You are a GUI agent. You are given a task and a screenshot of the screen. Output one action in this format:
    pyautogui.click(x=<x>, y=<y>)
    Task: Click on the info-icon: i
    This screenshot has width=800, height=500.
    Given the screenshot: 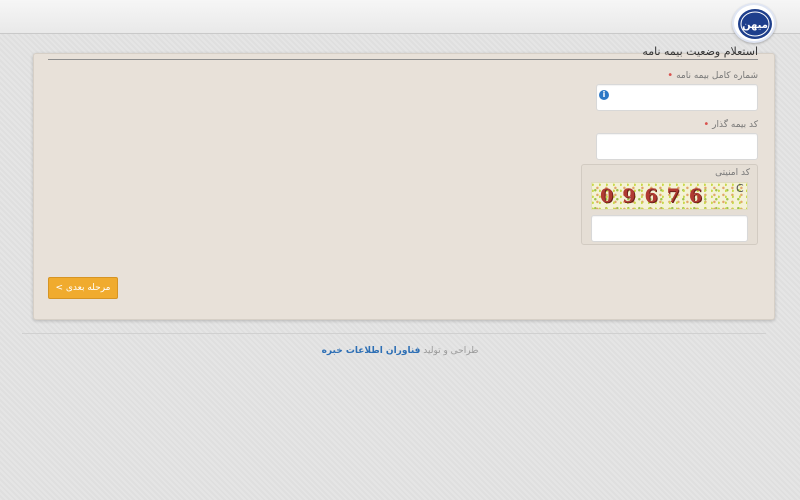 What is the action you would take?
    pyautogui.click(x=604, y=95)
    